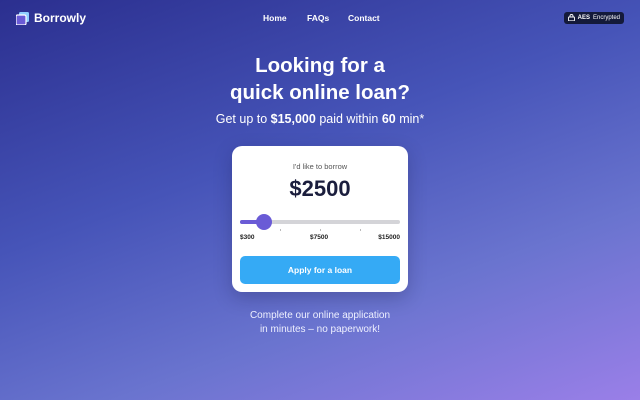 This screenshot has width=640, height=400. I want to click on sub-amount: $15,000, so click(293, 119).